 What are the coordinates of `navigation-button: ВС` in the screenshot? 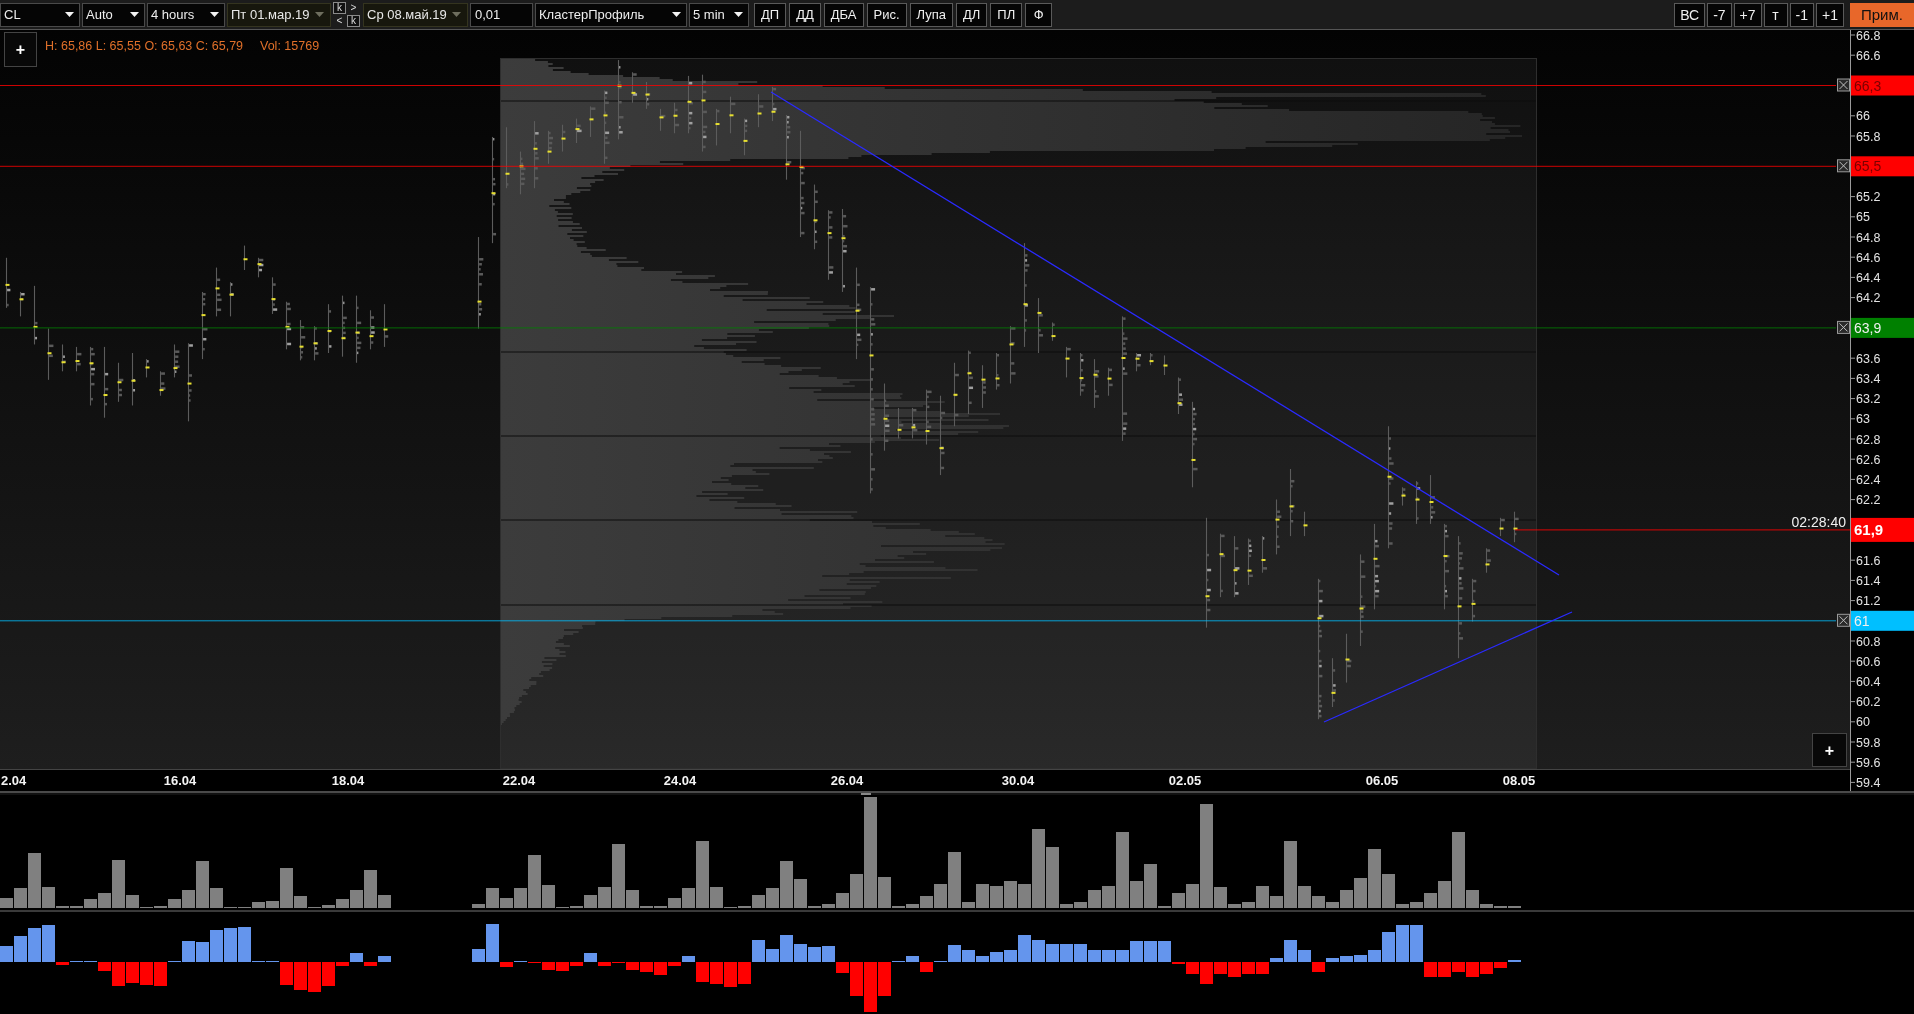 It's located at (1690, 14).